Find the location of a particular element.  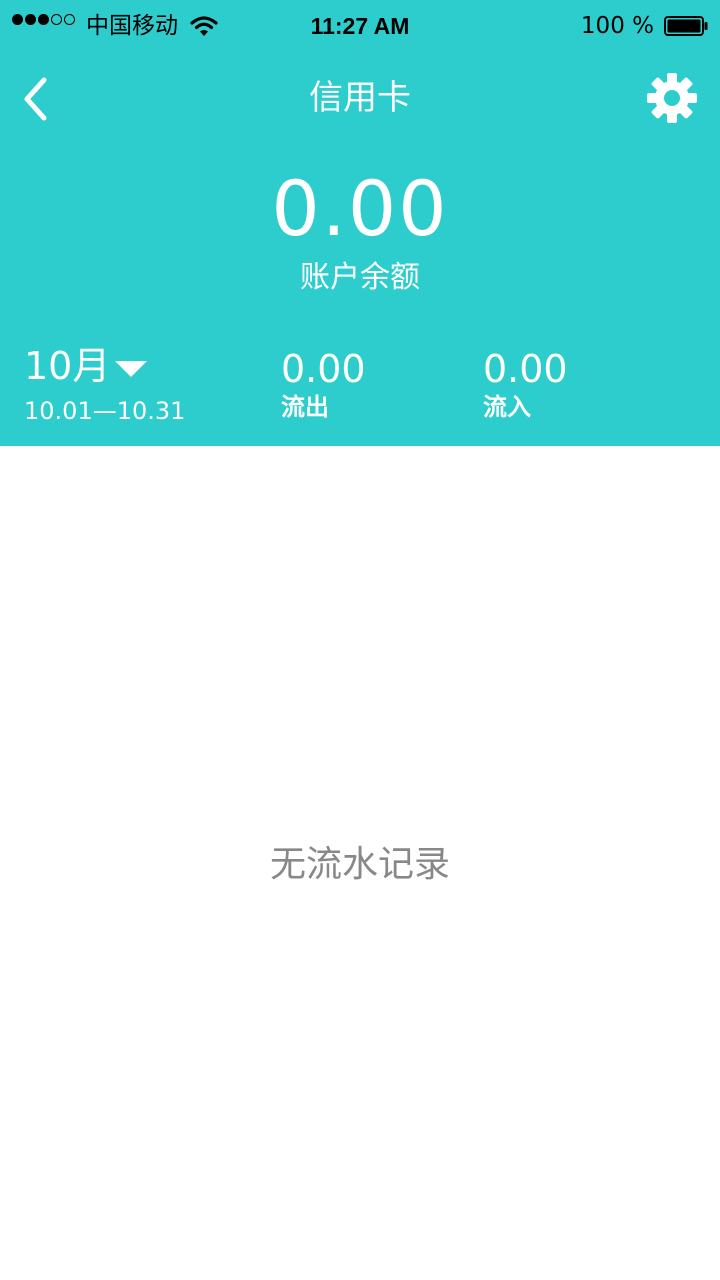

inflow-stat: 0.00 流入 is located at coordinates (525, 384).